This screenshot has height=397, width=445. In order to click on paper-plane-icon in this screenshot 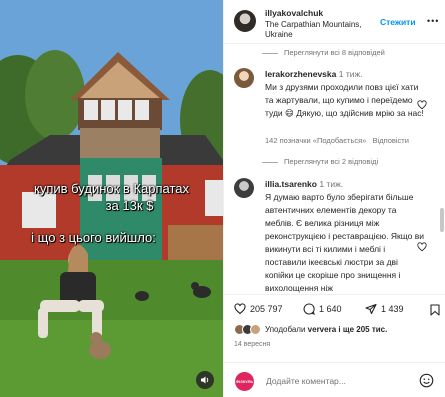, I will do `click(371, 309)`.